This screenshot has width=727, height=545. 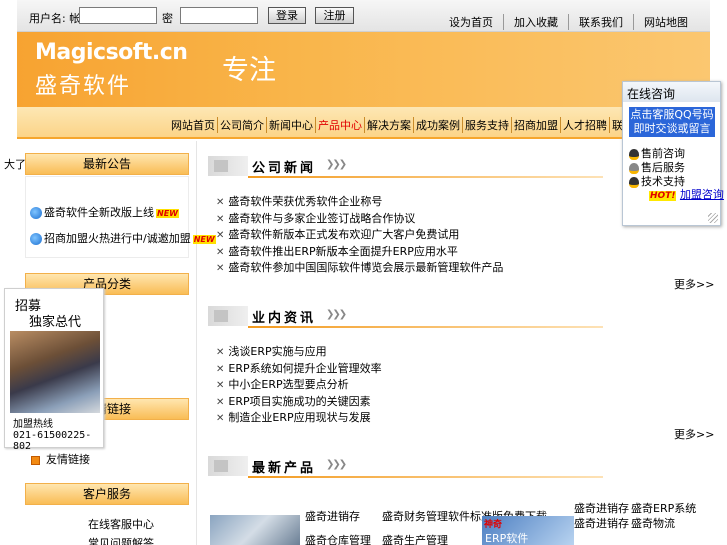 I want to click on industry-news-header: 业内资讯 ❯❯❯, so click(x=405, y=317).